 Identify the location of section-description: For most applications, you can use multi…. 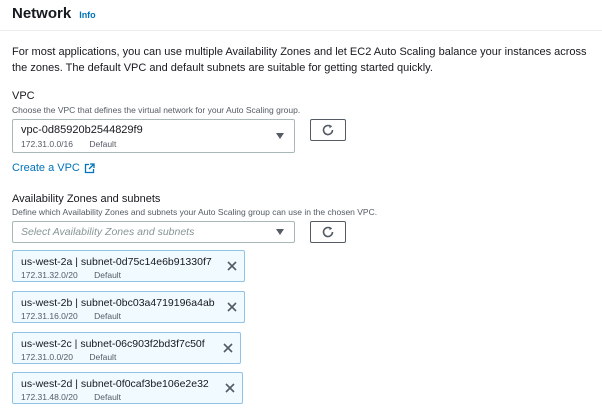
(299, 60).